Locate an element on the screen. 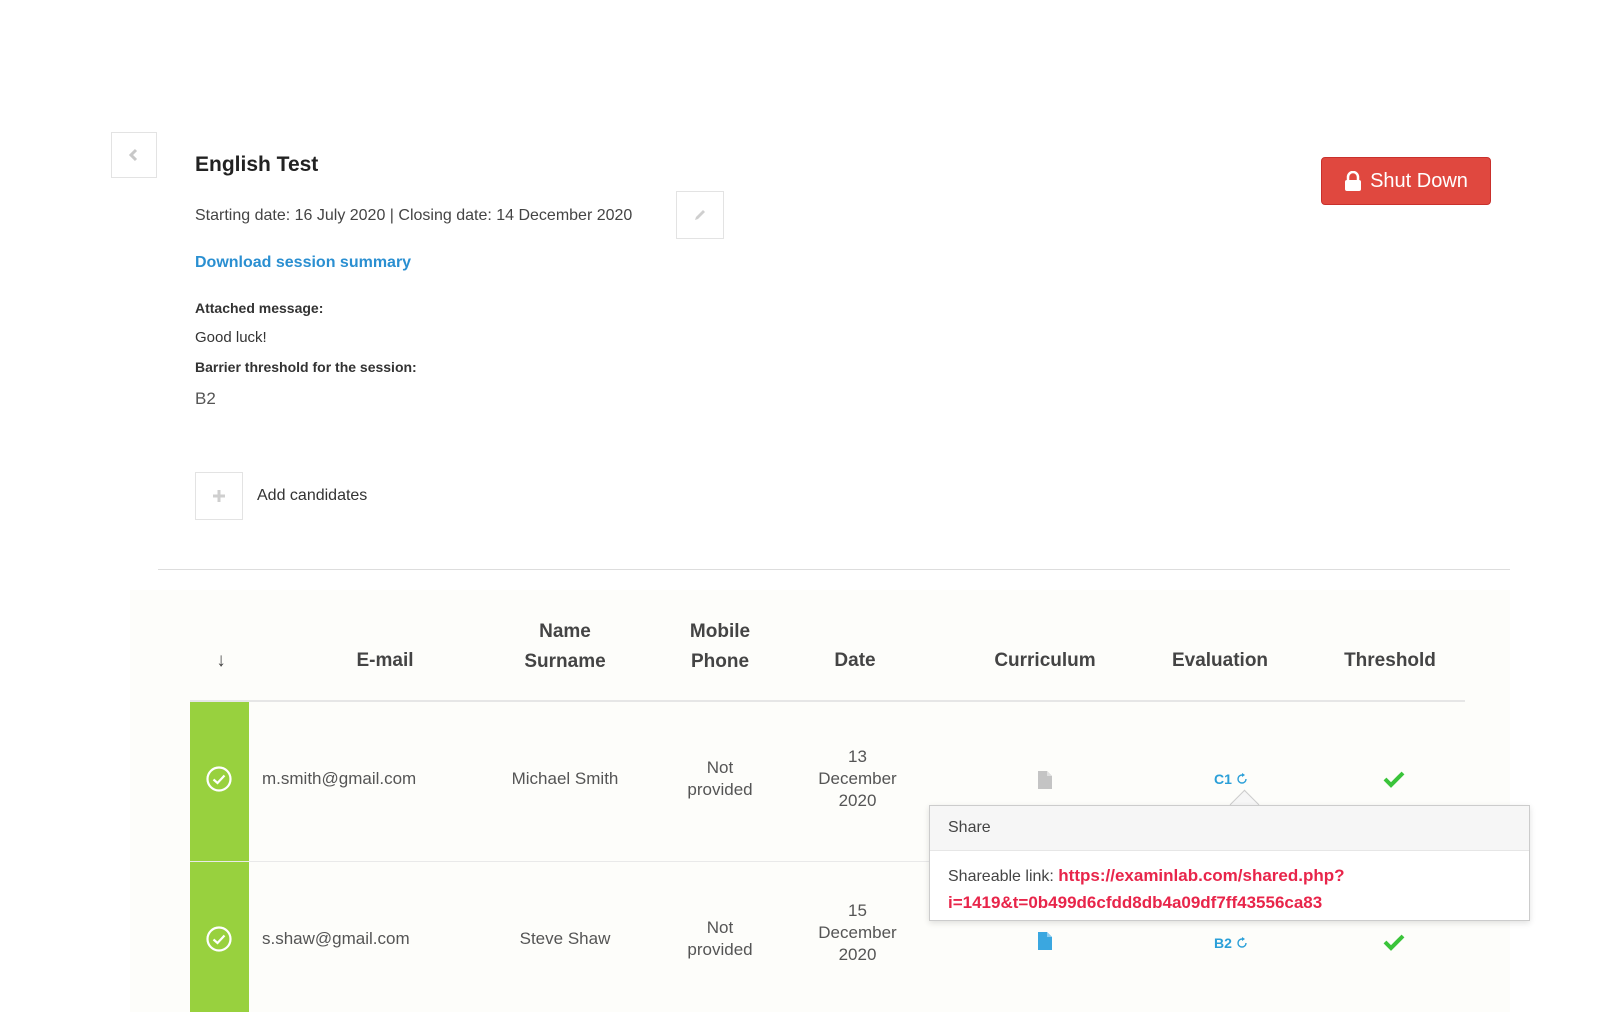 This screenshot has width=1620, height=1012. row1-evaluation: C1 is located at coordinates (1231, 779).